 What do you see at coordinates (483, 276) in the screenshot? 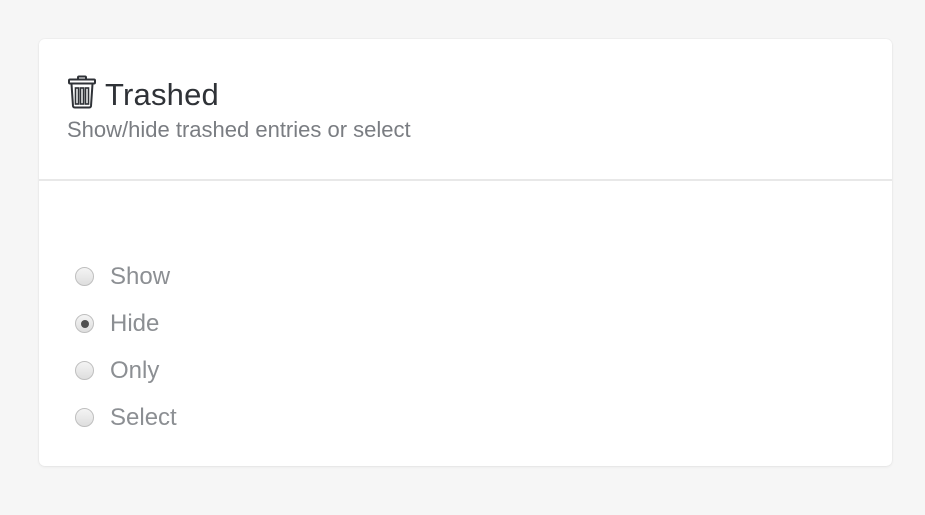
I see `option-show: Show` at bounding box center [483, 276].